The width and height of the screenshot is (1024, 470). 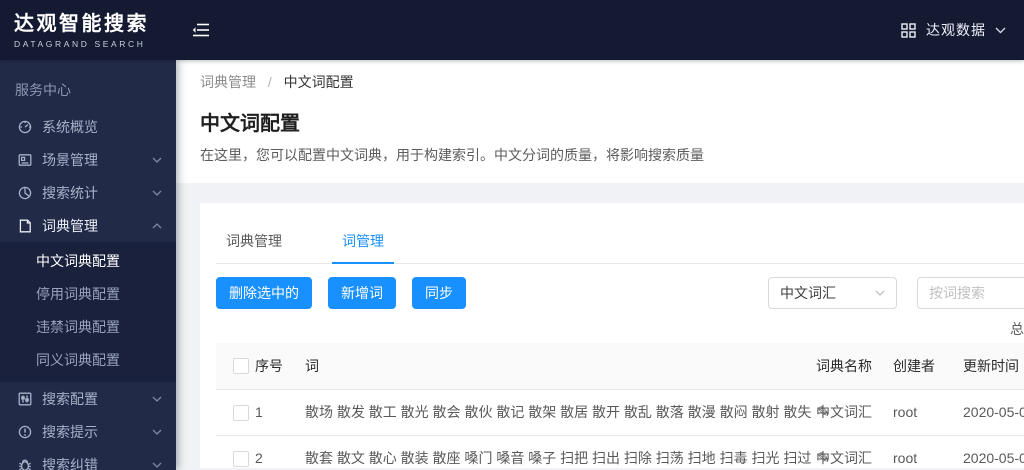 I want to click on breadcrumb-parent-link: 词典管理, so click(x=228, y=82).